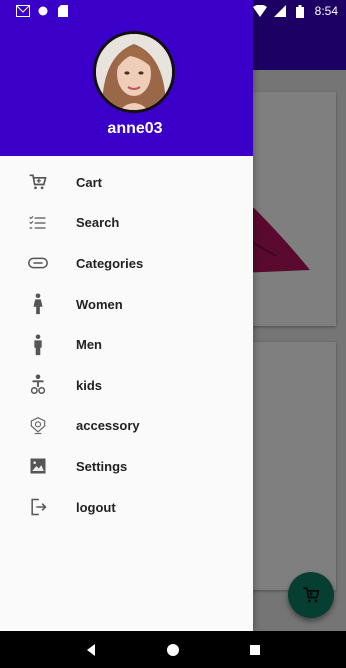 This screenshot has height=668, width=346. What do you see at coordinates (135, 128) in the screenshot?
I see `username: anne03` at bounding box center [135, 128].